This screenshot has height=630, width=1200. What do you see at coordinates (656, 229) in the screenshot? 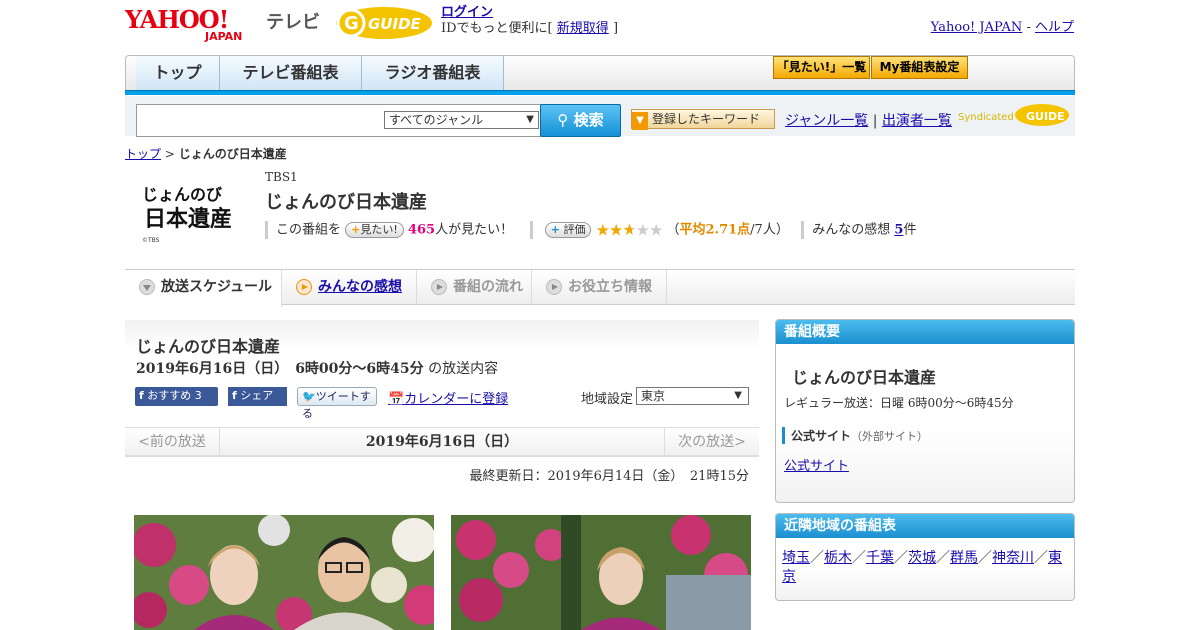
I see `star-empty-icon: ★` at bounding box center [656, 229].